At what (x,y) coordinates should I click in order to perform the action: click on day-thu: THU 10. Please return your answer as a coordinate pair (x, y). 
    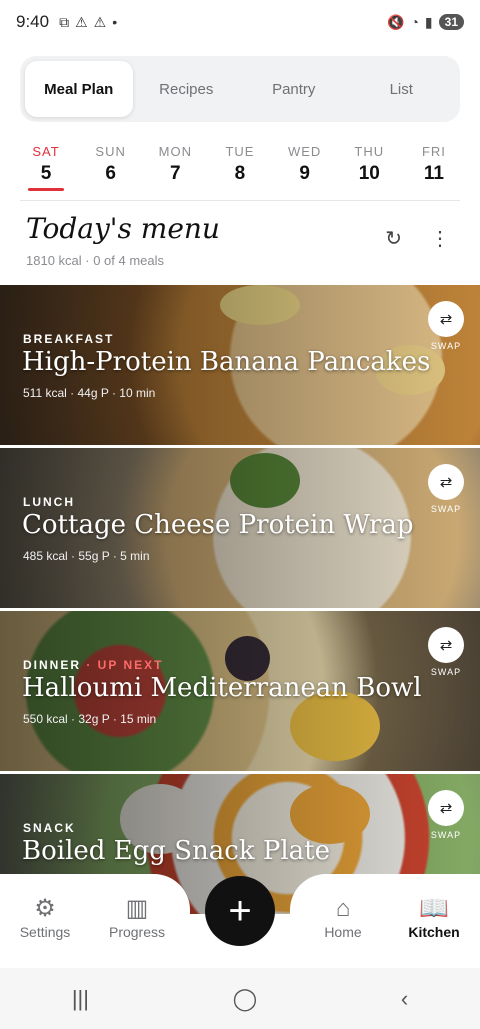
    Looking at the image, I should click on (369, 167).